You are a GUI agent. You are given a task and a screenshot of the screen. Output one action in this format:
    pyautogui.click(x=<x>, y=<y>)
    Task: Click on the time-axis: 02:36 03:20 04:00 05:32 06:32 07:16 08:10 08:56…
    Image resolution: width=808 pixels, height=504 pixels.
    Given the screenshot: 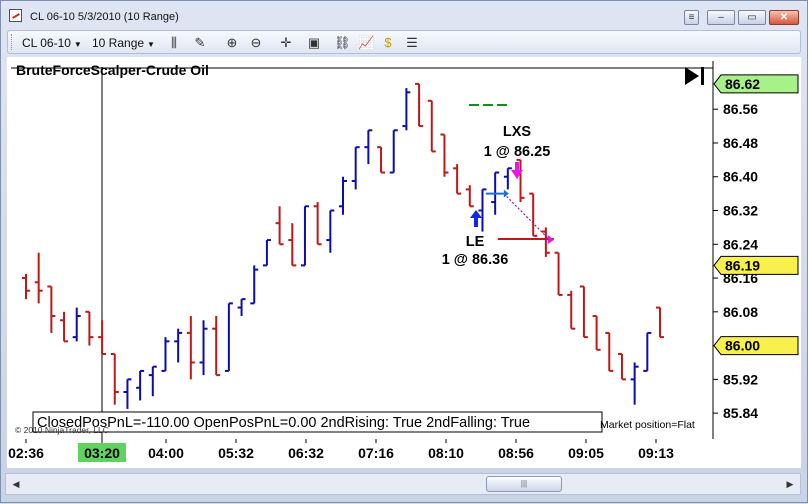 What is the action you would take?
    pyautogui.click(x=341, y=450)
    